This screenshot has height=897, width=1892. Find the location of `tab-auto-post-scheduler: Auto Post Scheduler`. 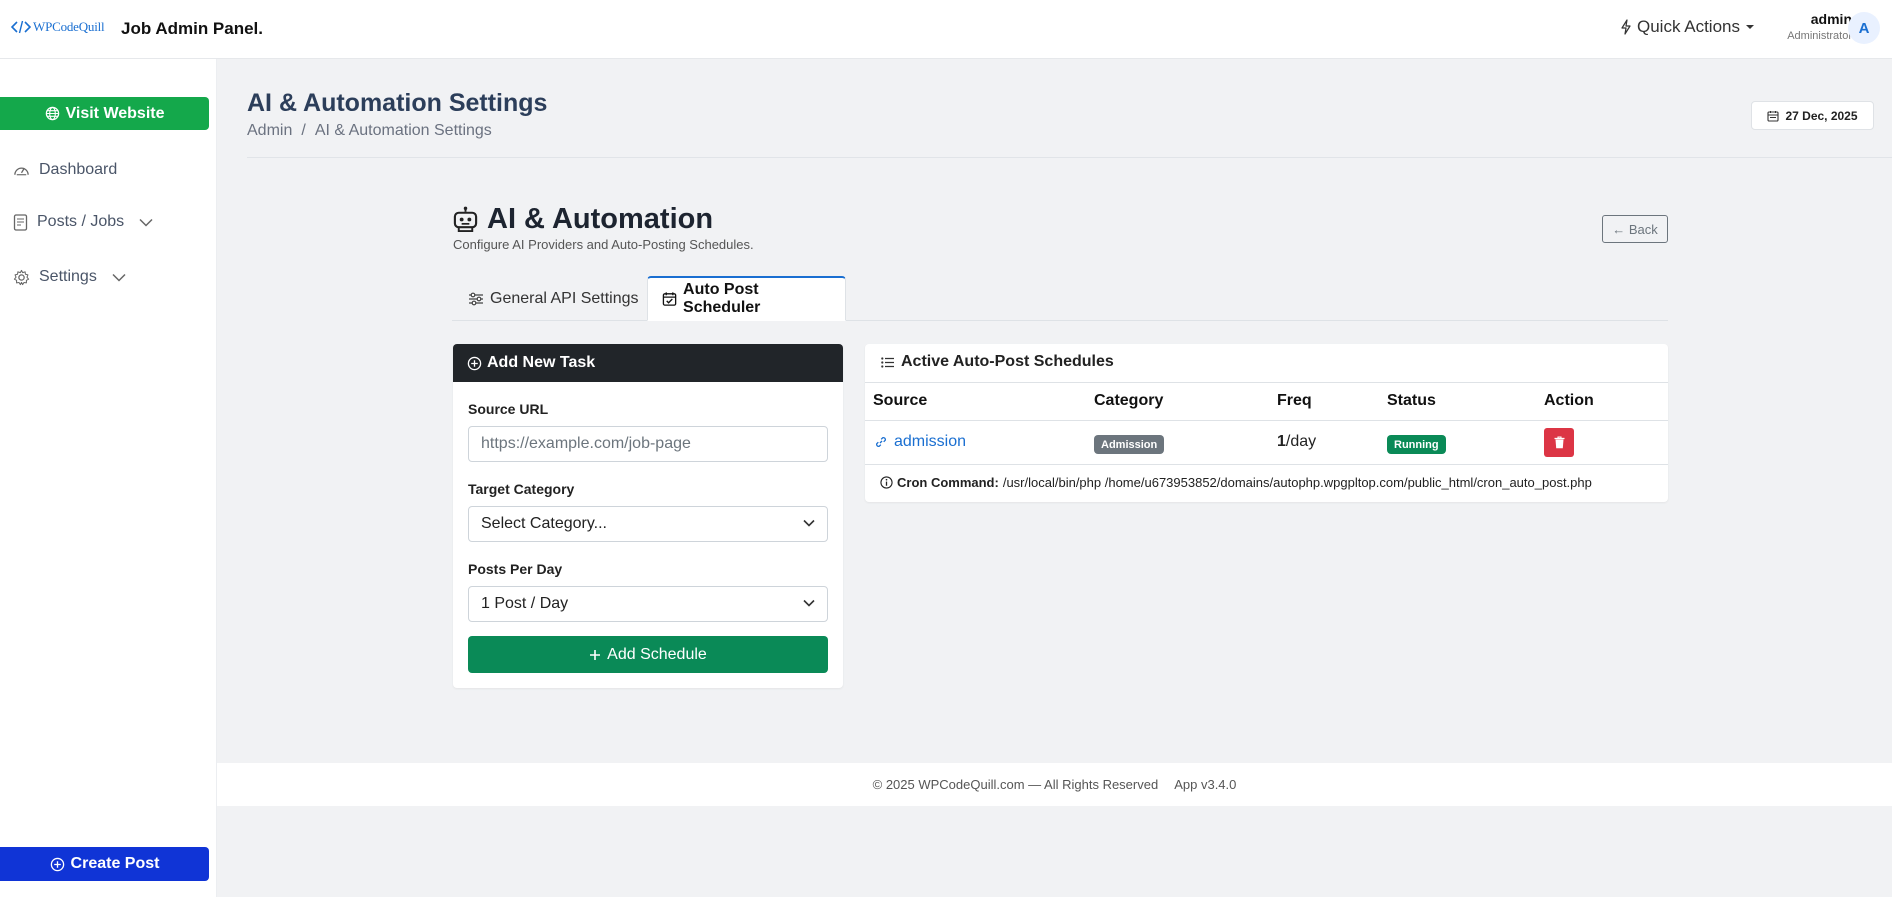

tab-auto-post-scheduler: Auto Post Scheduler is located at coordinates (746, 298).